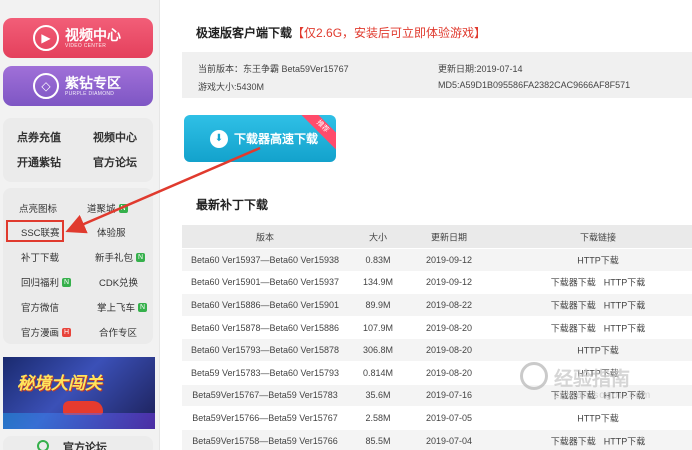 This screenshot has height=450, width=692. I want to click on cell-size: 0.83M, so click(378, 259).